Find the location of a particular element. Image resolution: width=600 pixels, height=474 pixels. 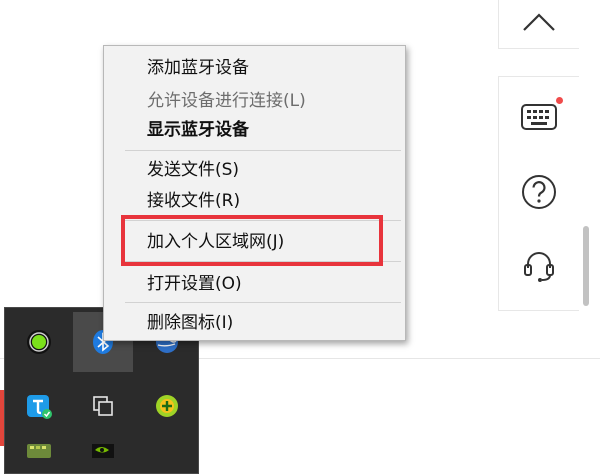

keyboard-icon is located at coordinates (539, 117).